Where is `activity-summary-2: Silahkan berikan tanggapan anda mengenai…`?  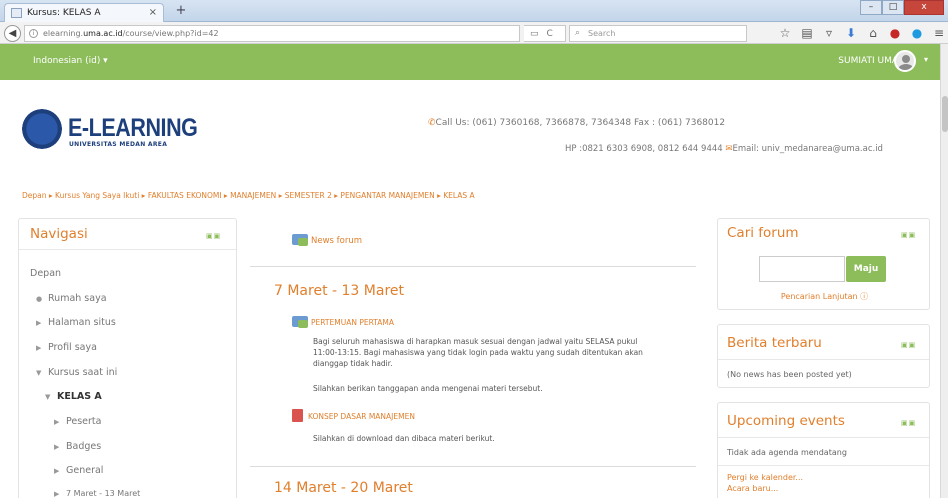 activity-summary-2: Silahkan berikan tanggapan anda mengenai… is located at coordinates (428, 388).